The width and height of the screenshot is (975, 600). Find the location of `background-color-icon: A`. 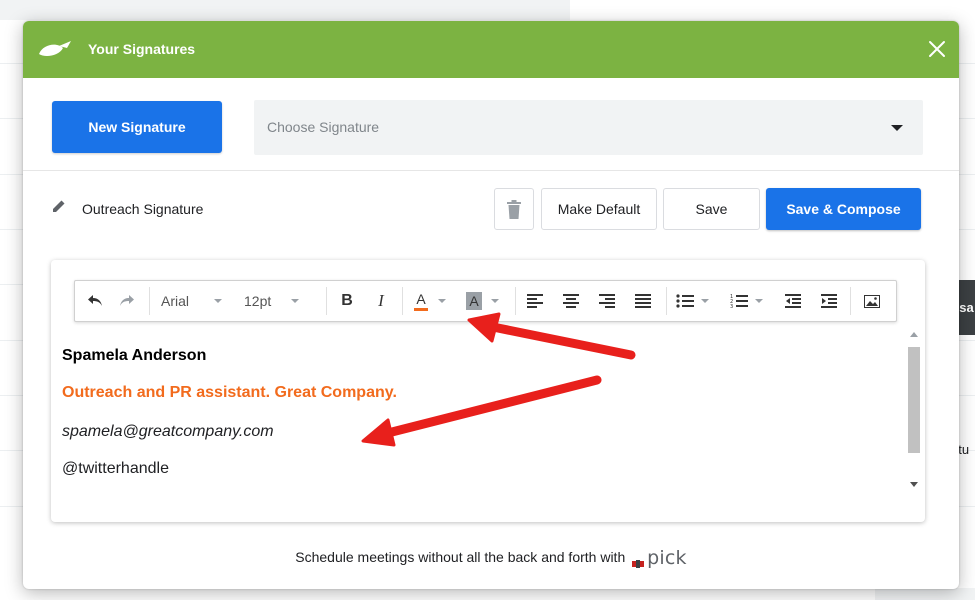

background-color-icon: A is located at coordinates (474, 301).